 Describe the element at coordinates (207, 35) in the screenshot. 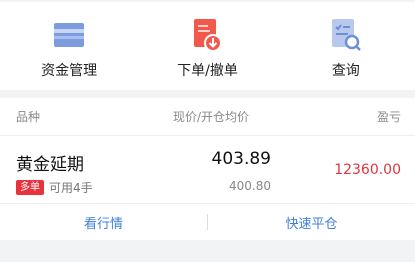

I see `order-document-icon` at that location.